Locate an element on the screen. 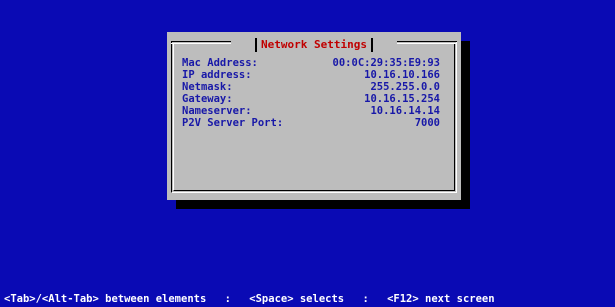  hint-f12-next-screen: <F12> next screen is located at coordinates (441, 299).